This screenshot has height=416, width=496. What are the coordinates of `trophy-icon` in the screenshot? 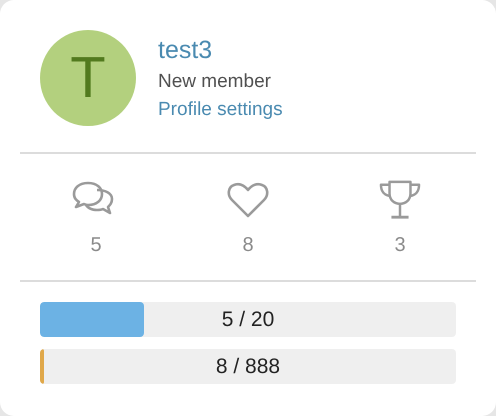 It's located at (400, 200).